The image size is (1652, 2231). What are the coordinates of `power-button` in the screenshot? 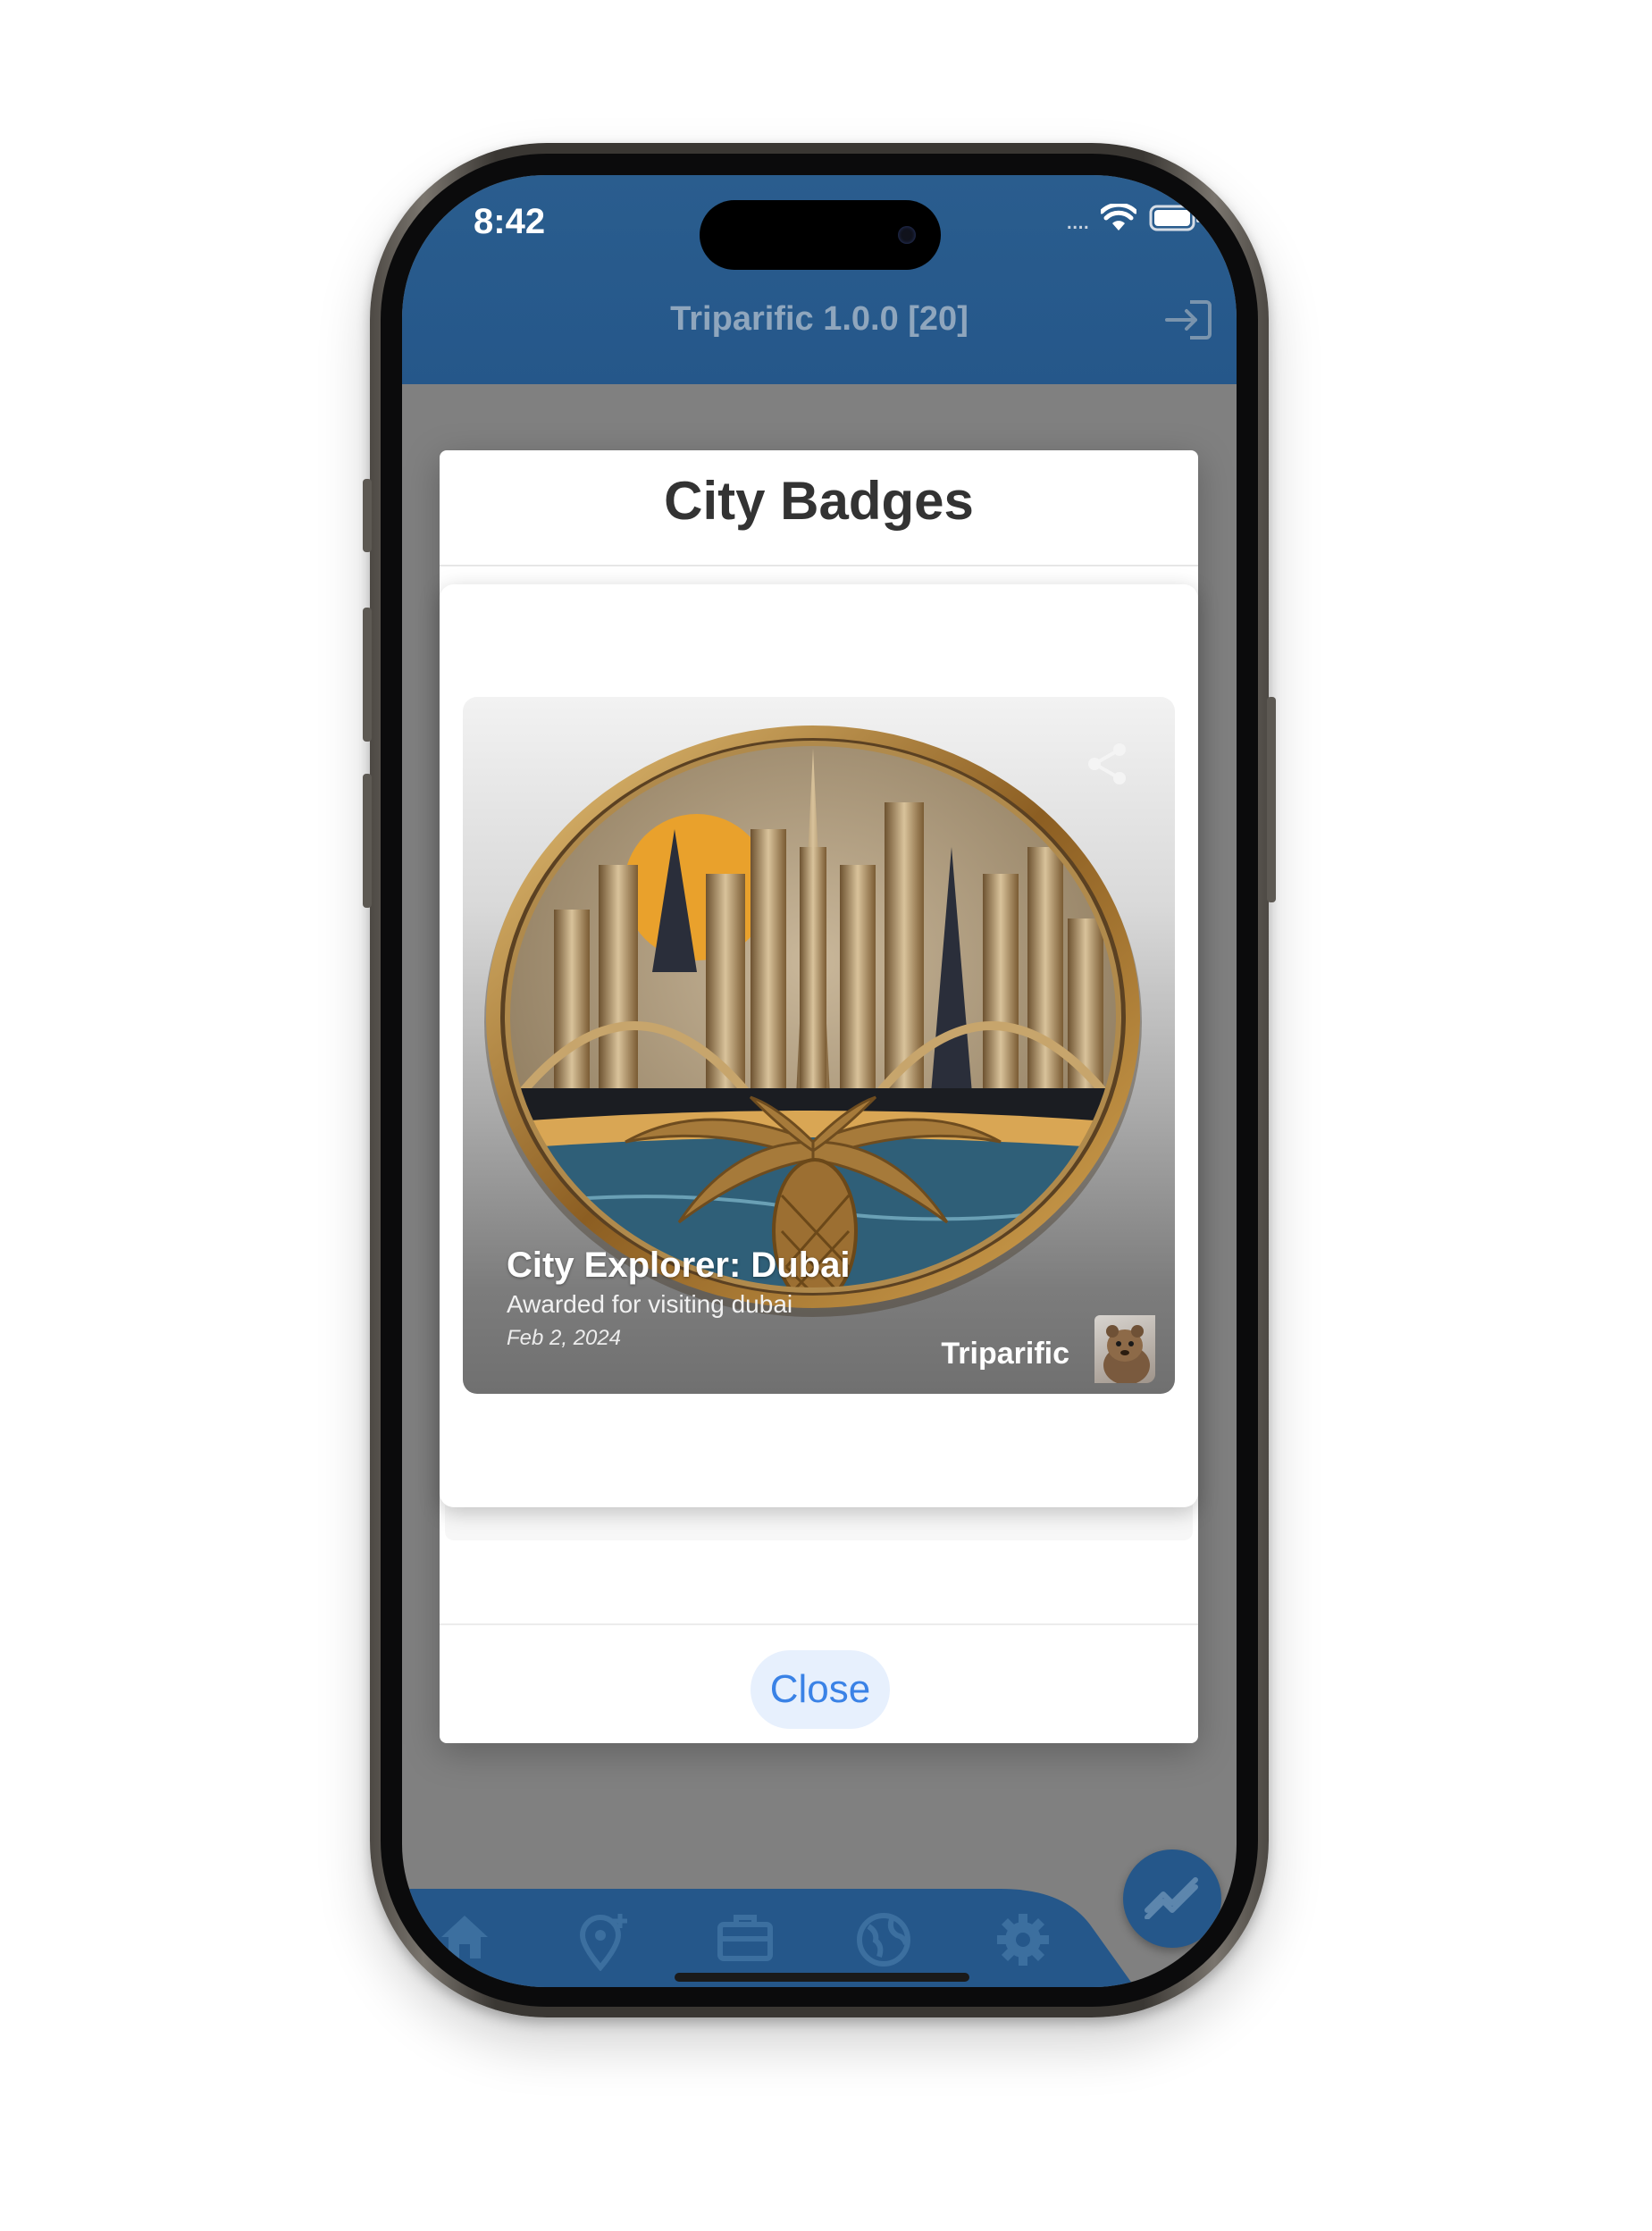 It's located at (1271, 799).